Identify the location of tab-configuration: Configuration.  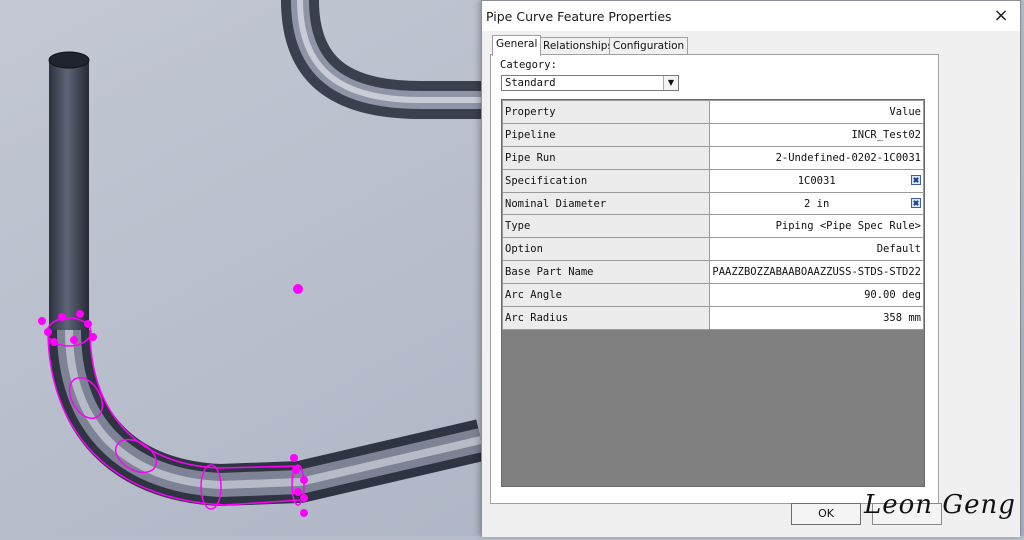
(649, 46).